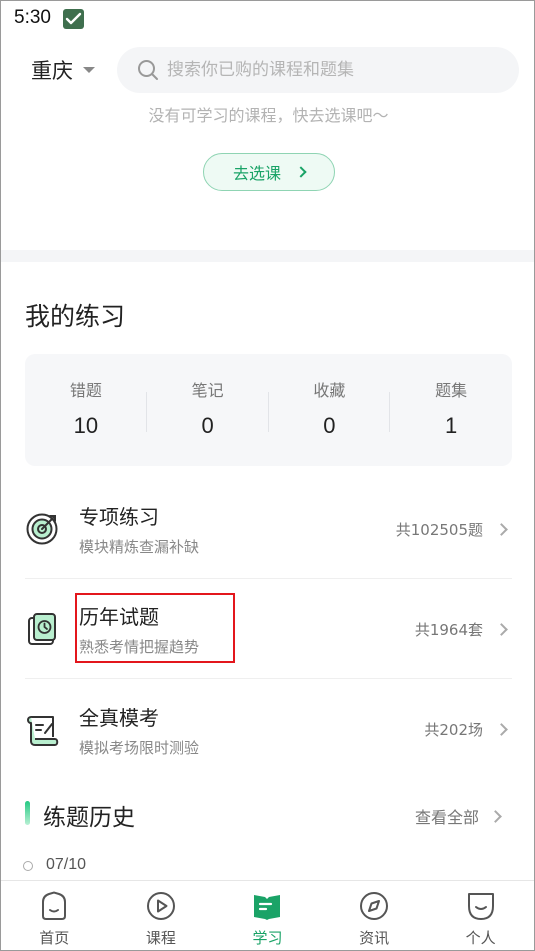 The width and height of the screenshot is (535, 951). Describe the element at coordinates (451, 390) in the screenshot. I see `stat-label: 题集` at that location.